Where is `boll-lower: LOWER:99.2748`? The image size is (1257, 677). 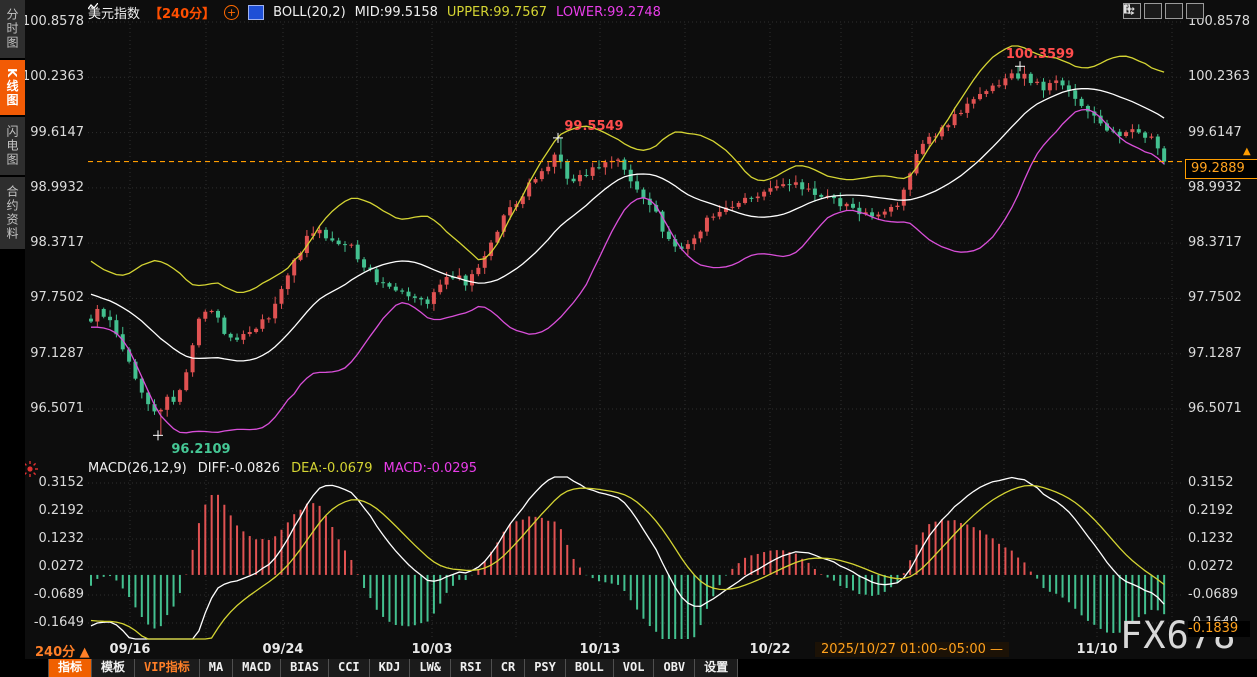
boll-lower: LOWER:99.2748 is located at coordinates (608, 12).